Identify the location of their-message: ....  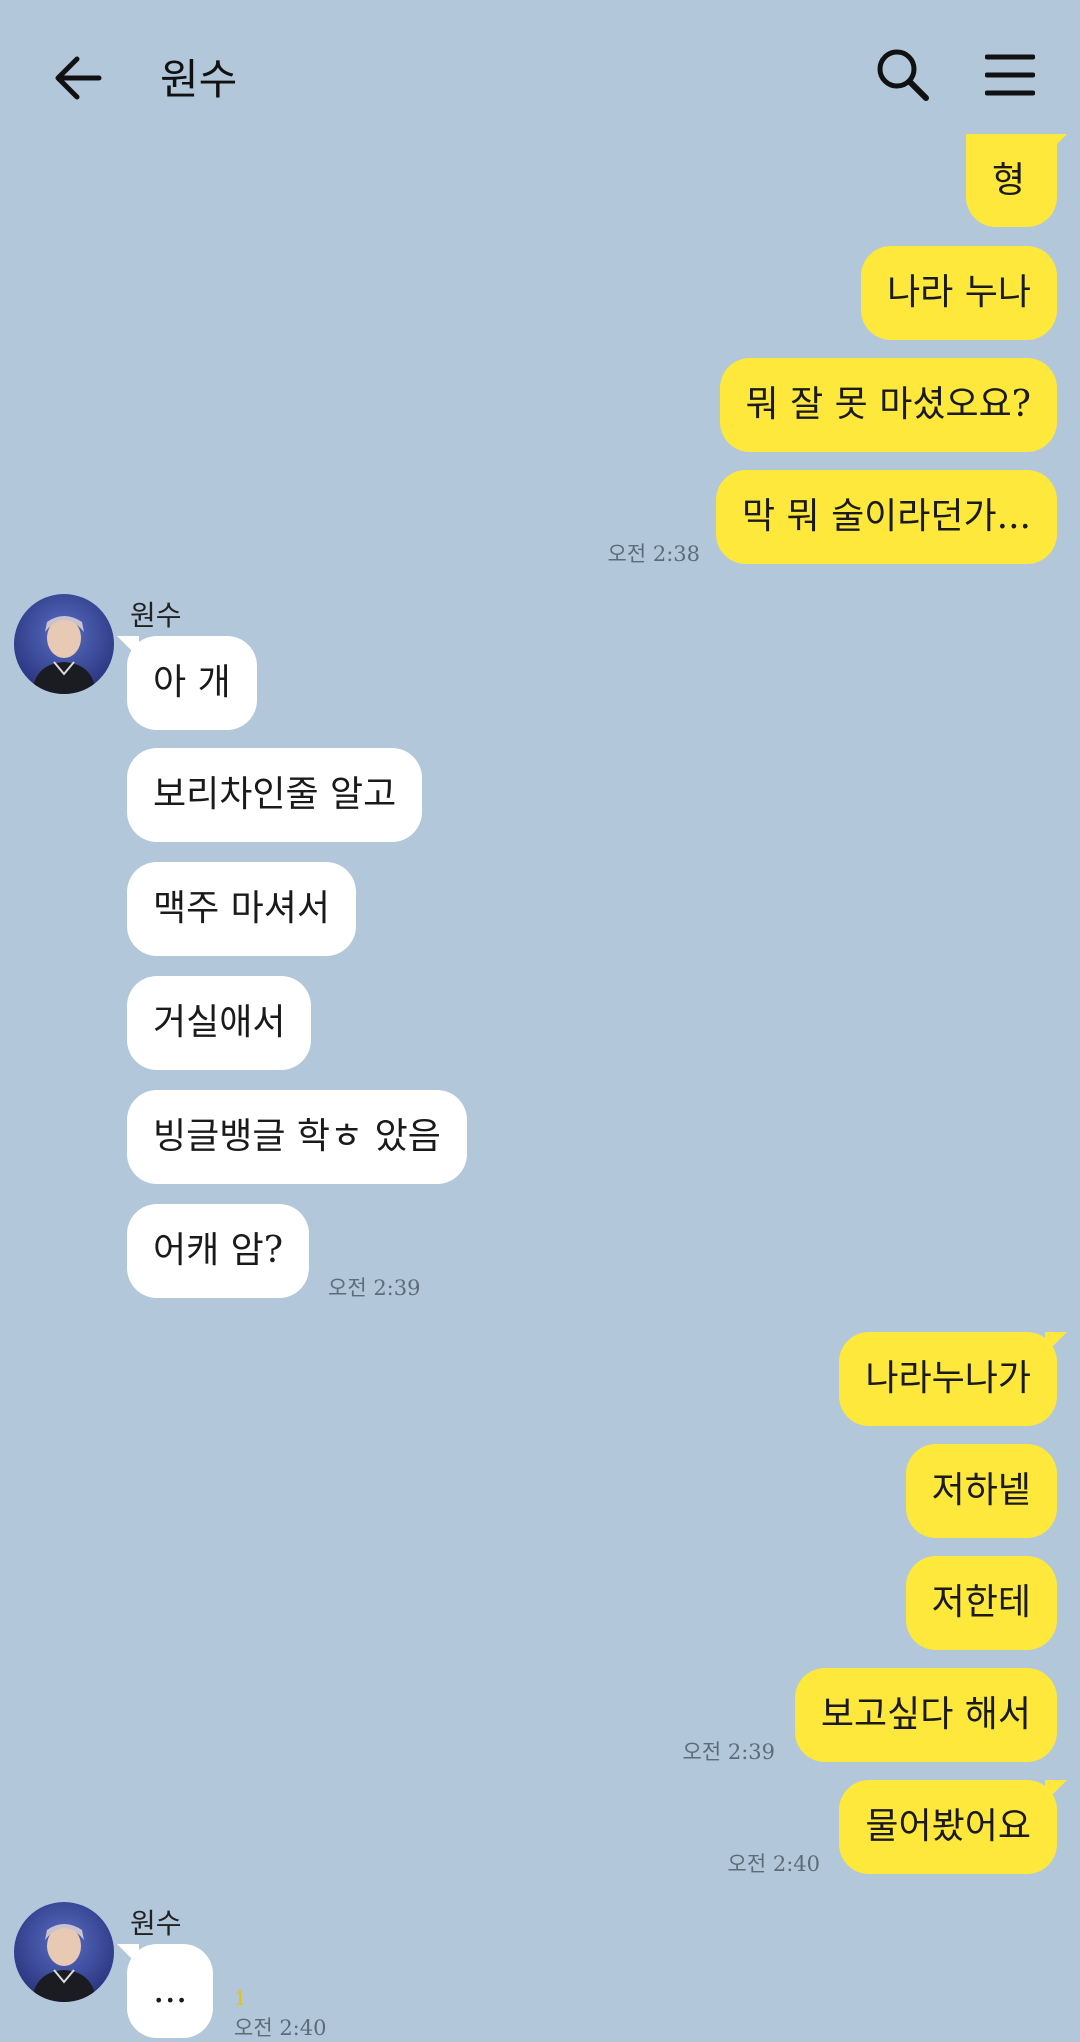
(165, 1991).